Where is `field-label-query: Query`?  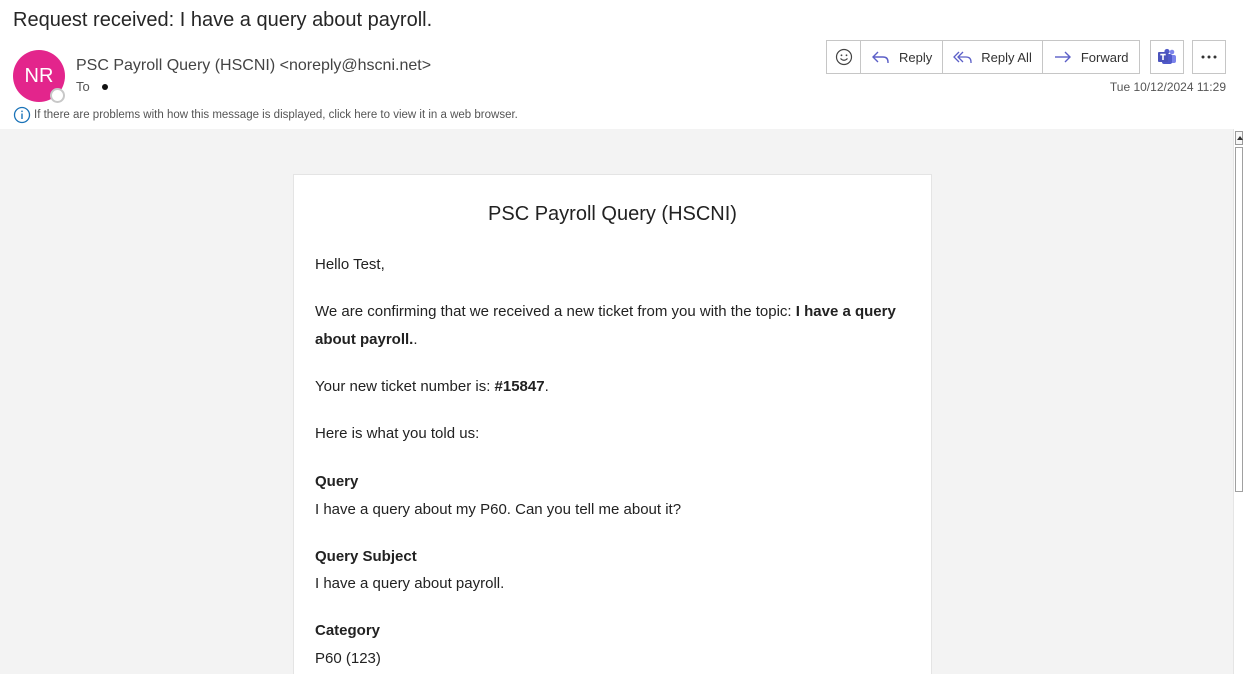 field-label-query: Query is located at coordinates (337, 481).